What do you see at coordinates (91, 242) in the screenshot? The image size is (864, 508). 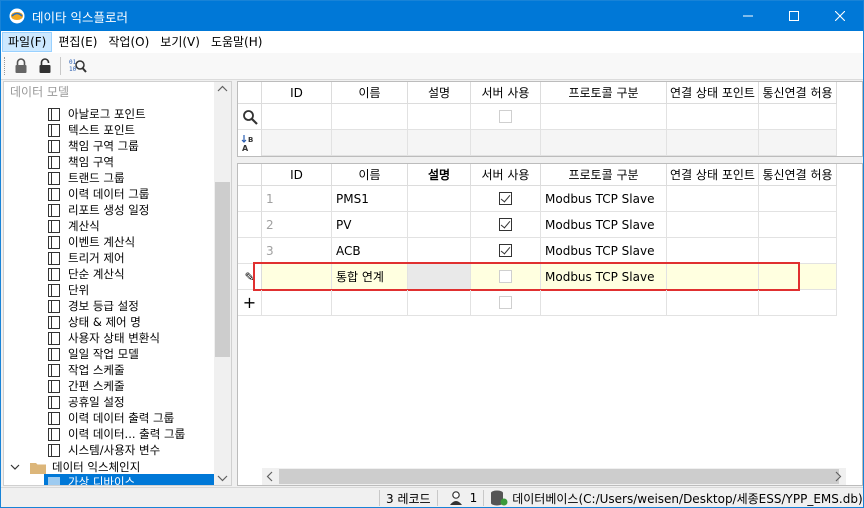 I see `tree-item: 이벤트 계산식` at bounding box center [91, 242].